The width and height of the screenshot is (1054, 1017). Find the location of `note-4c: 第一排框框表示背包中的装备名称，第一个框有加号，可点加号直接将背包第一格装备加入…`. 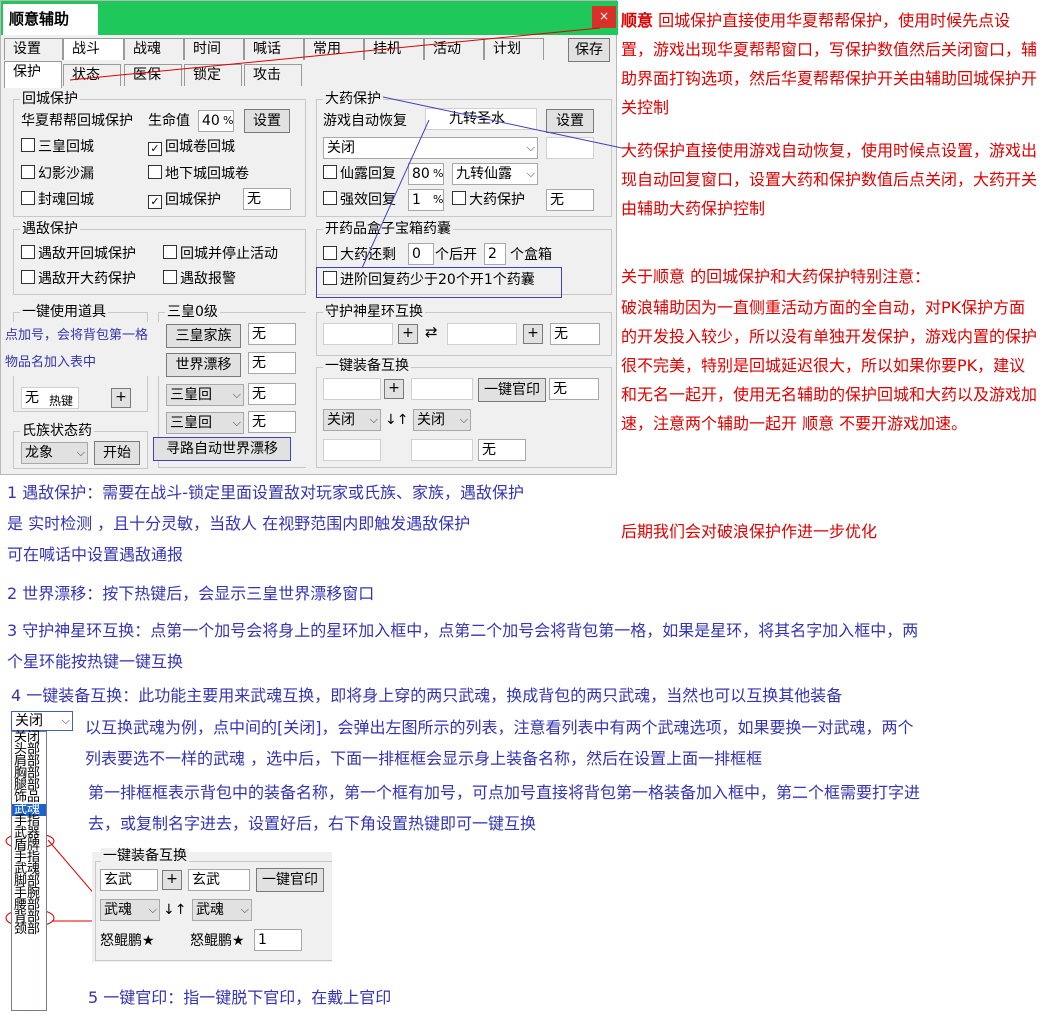

note-4c: 第一排框框表示背包中的装备名称，第一个框有加号，可点加号直接将背包第一格装备加入… is located at coordinates (504, 792).